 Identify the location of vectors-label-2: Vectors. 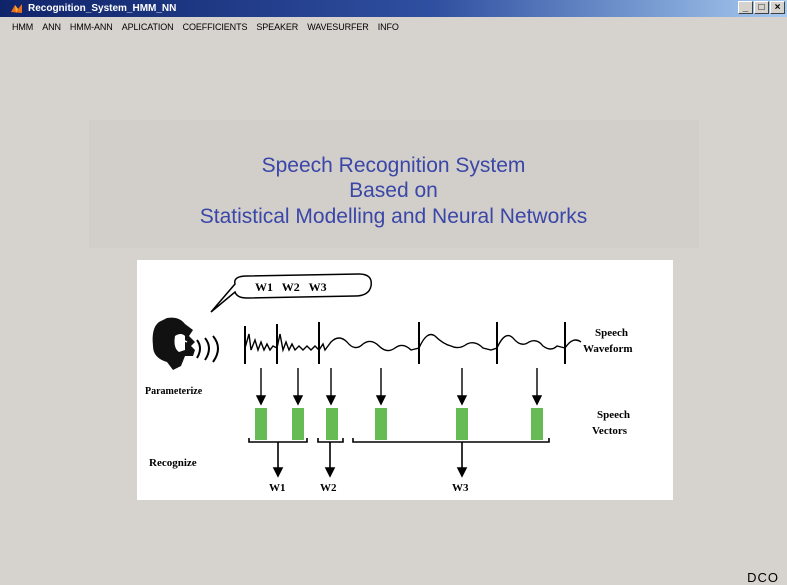
(610, 431).